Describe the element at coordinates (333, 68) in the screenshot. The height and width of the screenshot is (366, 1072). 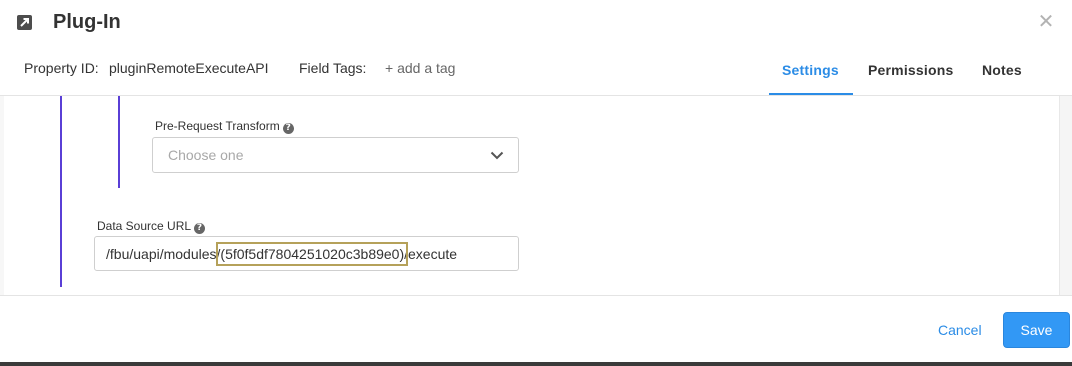
I see `field-tags-label: Field Tags:` at that location.